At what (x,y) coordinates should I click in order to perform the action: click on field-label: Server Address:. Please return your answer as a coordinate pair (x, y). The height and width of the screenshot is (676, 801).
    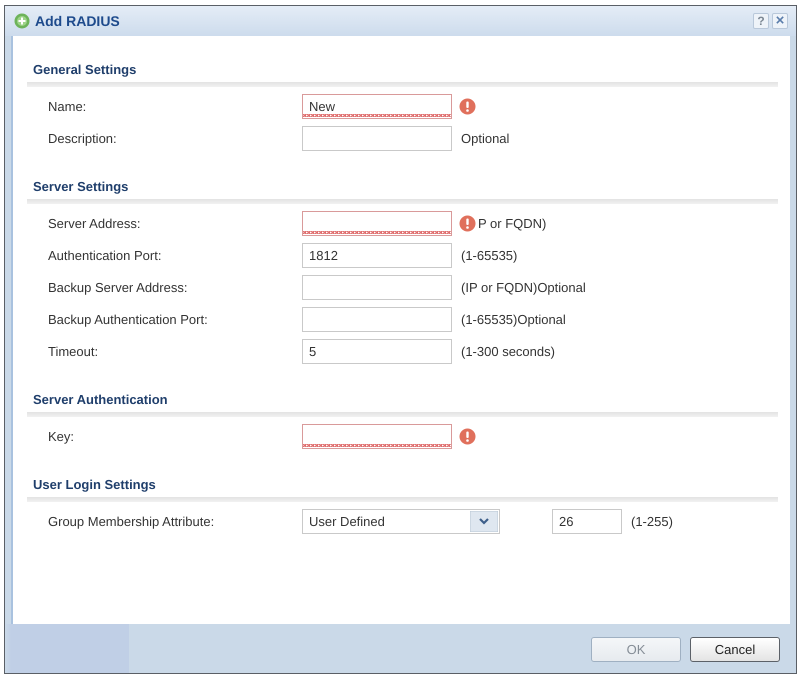
    Looking at the image, I should click on (94, 223).